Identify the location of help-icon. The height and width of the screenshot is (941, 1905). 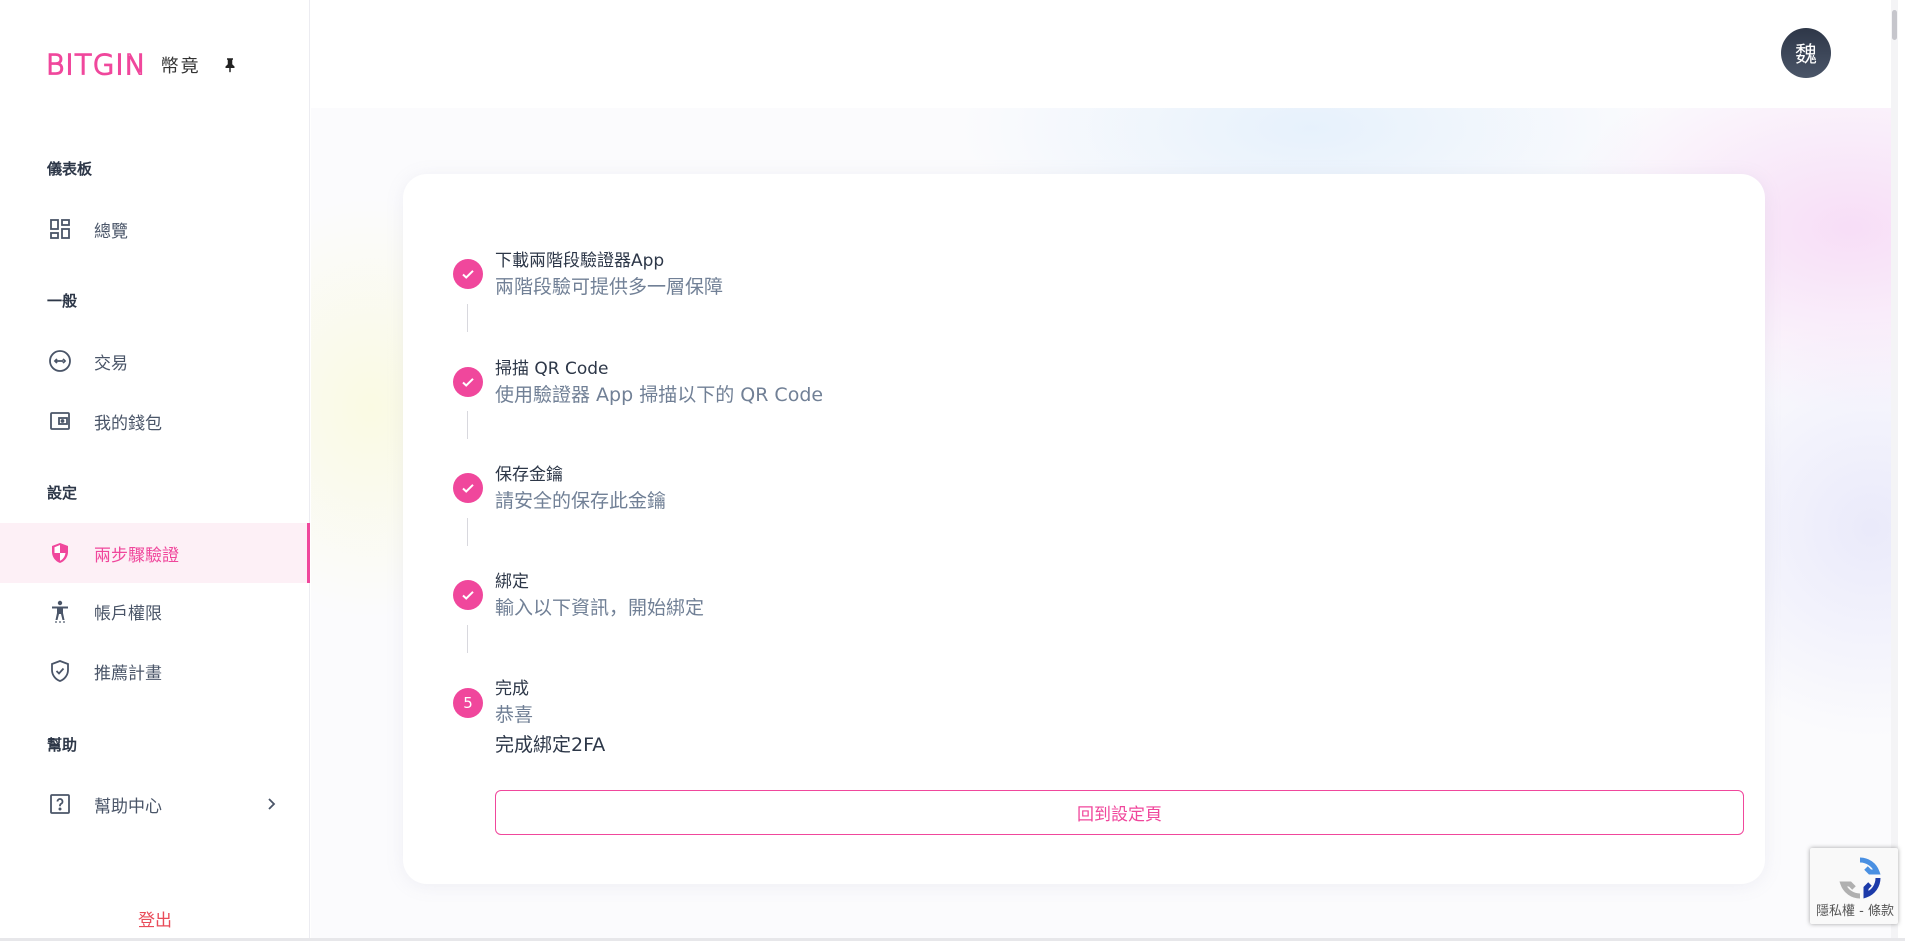
(60, 804).